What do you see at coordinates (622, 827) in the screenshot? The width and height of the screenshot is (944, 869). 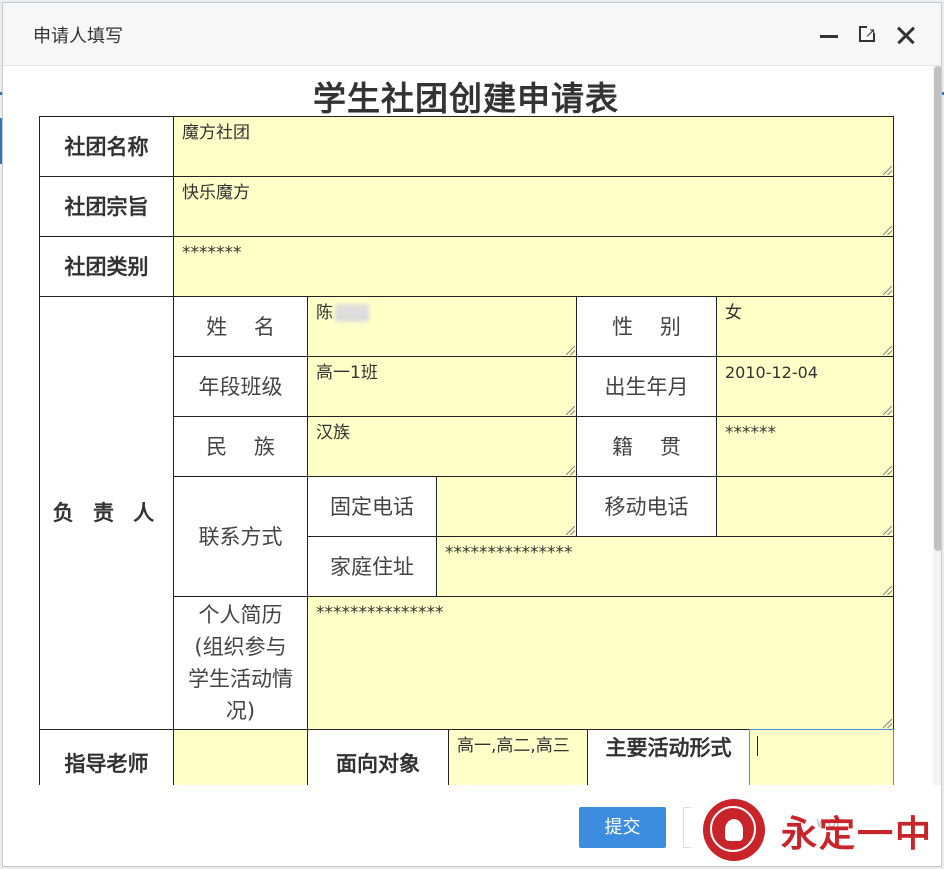 I see `submit-button: 提交` at bounding box center [622, 827].